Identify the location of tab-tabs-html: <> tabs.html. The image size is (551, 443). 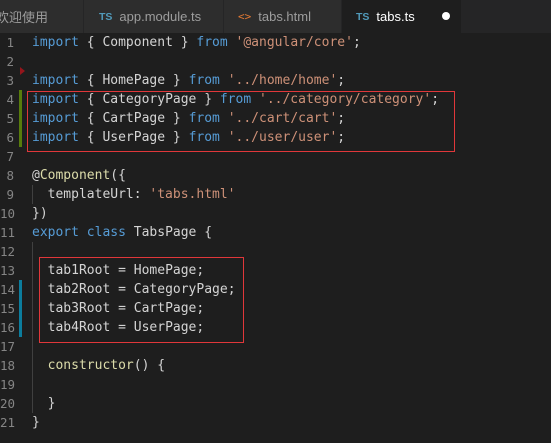
(283, 16).